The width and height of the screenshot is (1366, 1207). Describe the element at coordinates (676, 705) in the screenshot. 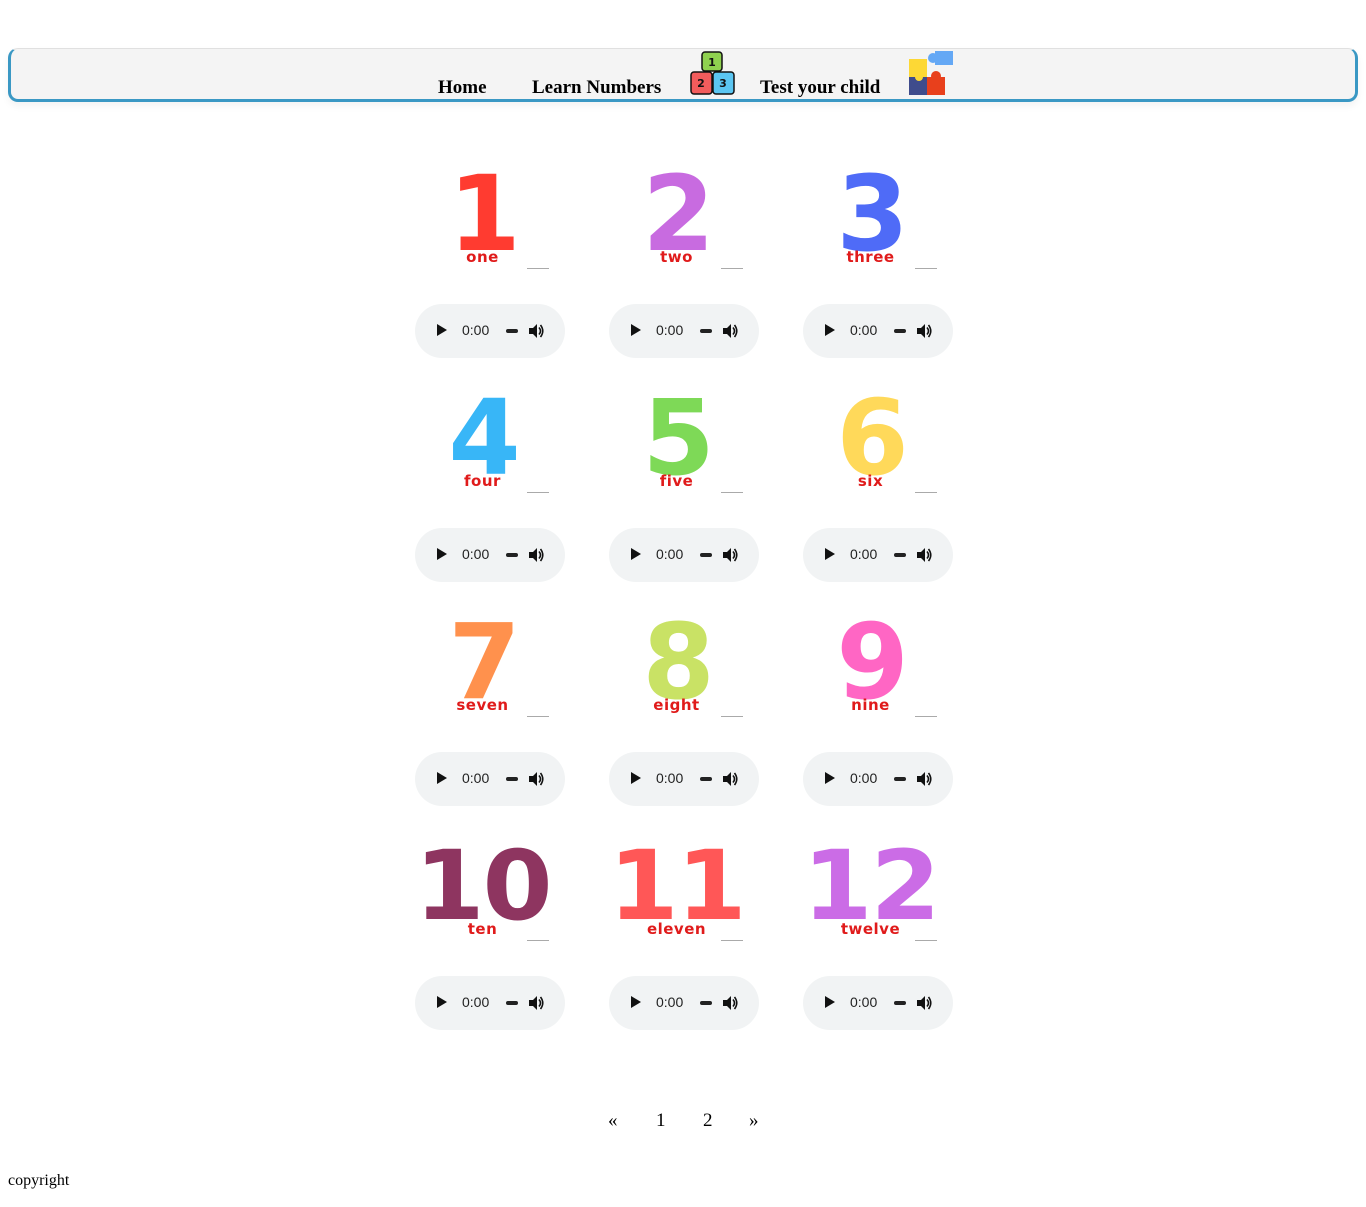

I see `number-word: eight` at that location.